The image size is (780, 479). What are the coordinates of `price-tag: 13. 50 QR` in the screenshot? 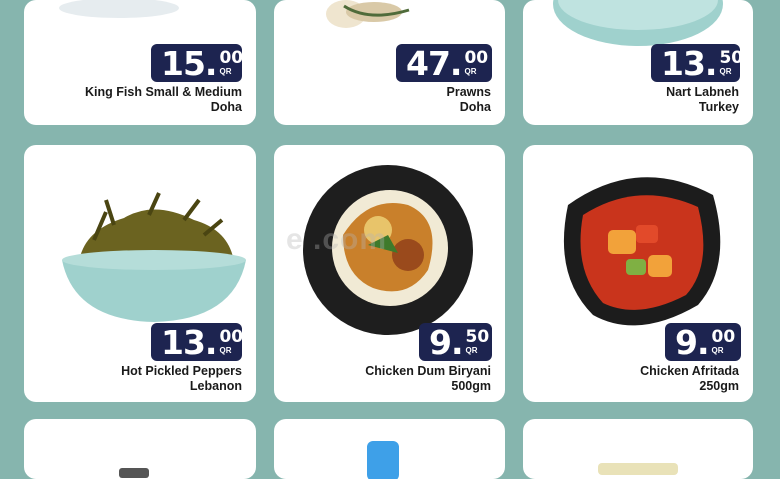 It's located at (697, 63).